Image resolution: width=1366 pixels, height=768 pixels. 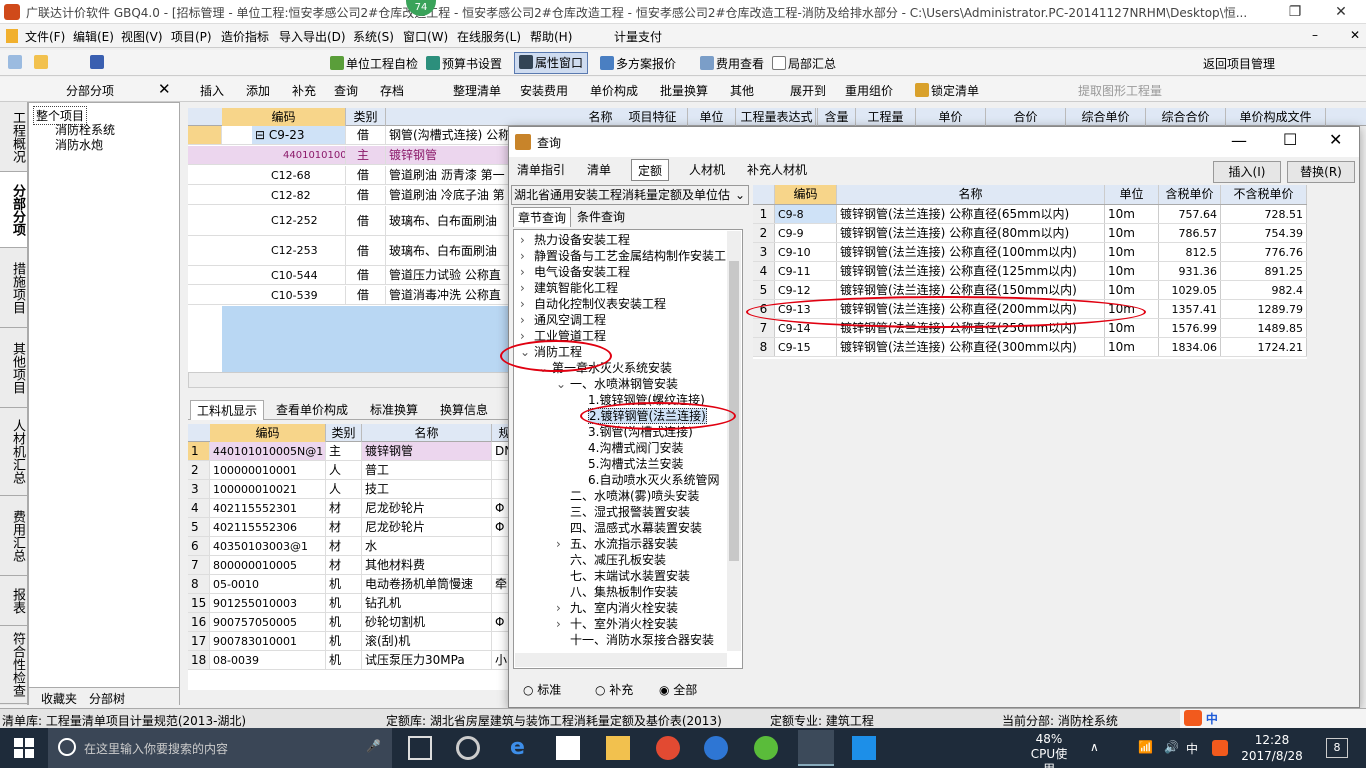 What do you see at coordinates (13, 601) in the screenshot?
I see `tab-reports: 报表` at bounding box center [13, 601].